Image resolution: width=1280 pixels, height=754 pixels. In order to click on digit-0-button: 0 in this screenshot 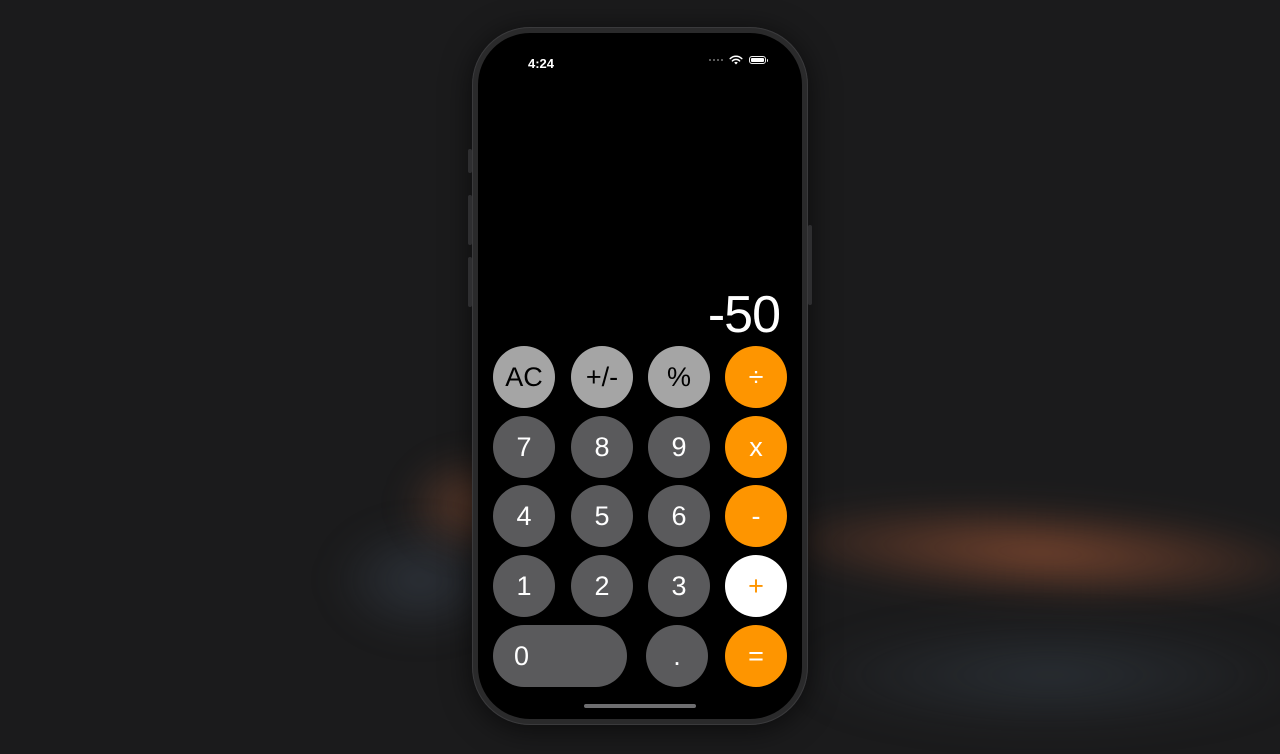, I will do `click(560, 656)`.